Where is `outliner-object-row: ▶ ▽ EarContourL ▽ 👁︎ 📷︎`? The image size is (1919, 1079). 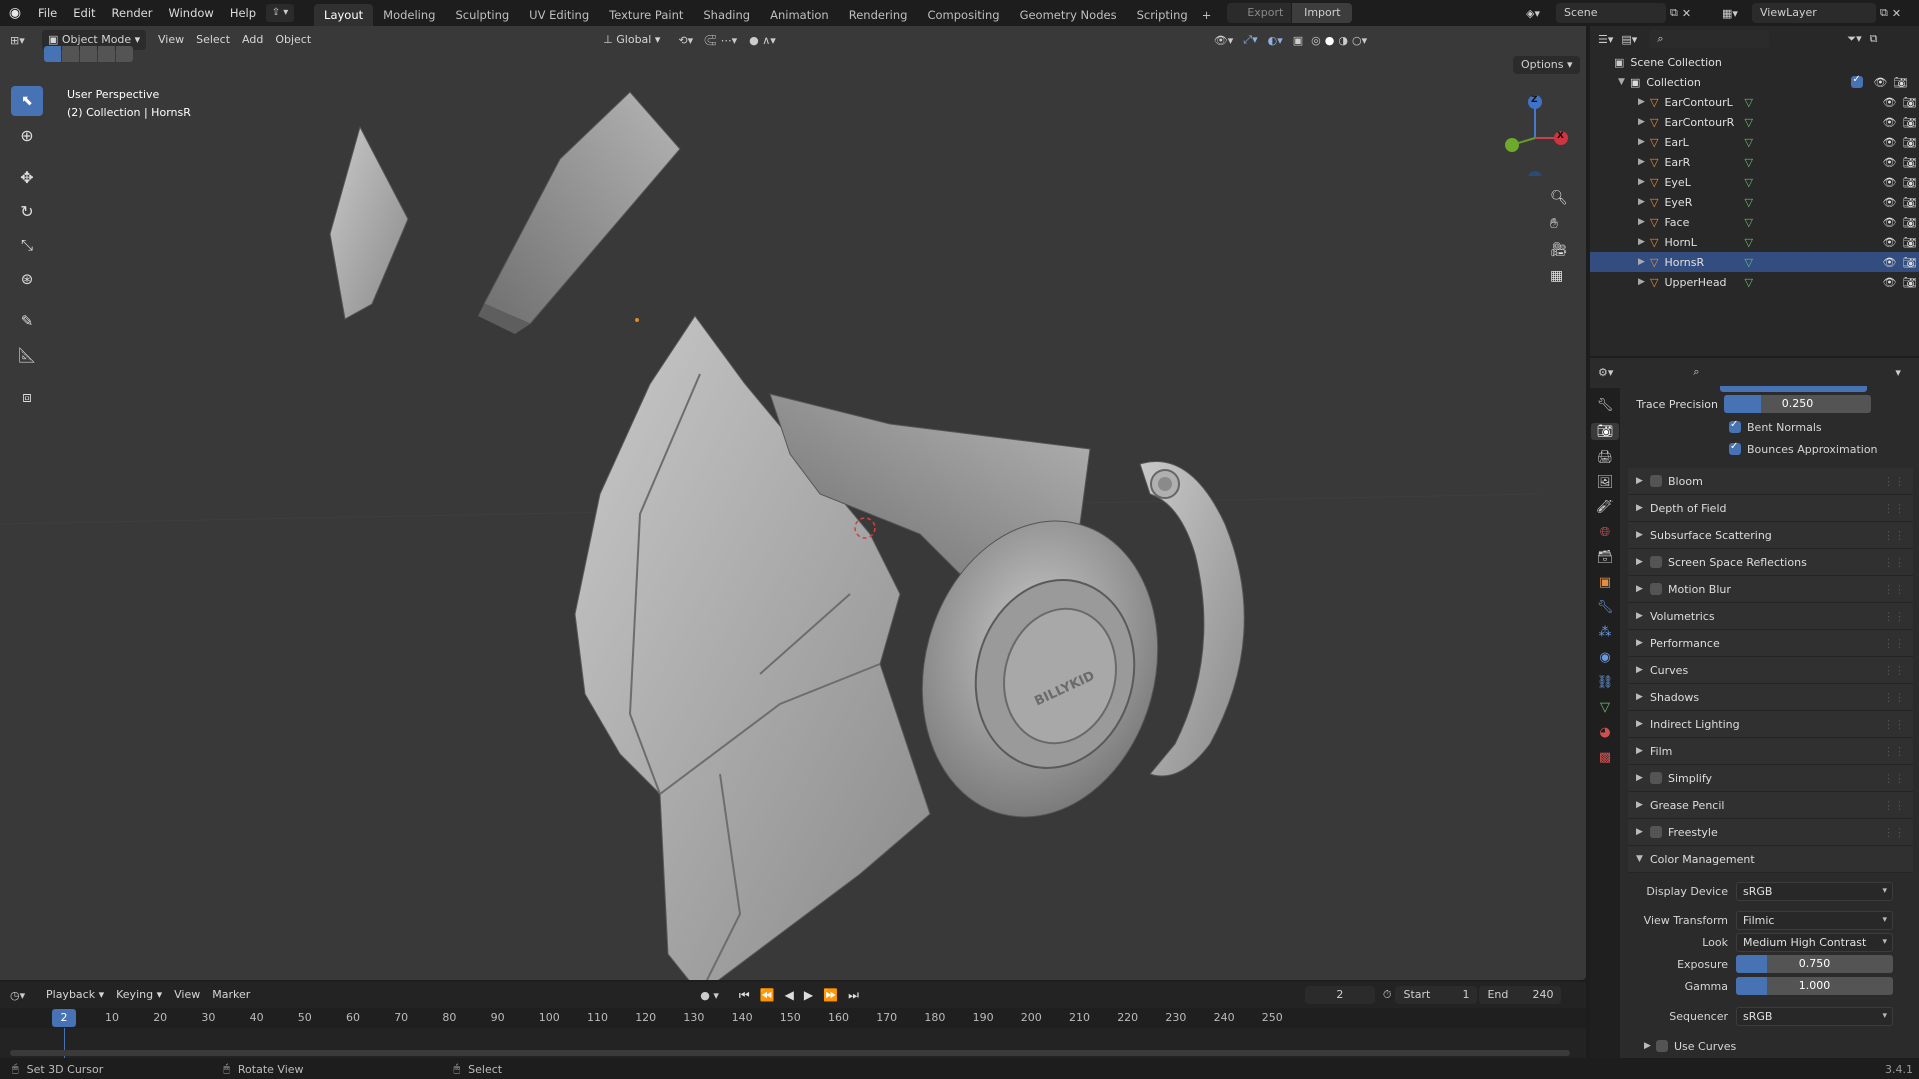 outliner-object-row: ▶ ▽ EarContourL ▽ 👁︎ 📷︎ is located at coordinates (1754, 102).